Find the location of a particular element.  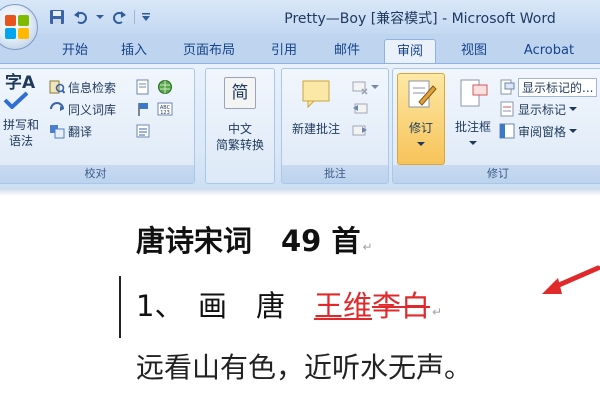

word-count-icon is located at coordinates (142, 87).